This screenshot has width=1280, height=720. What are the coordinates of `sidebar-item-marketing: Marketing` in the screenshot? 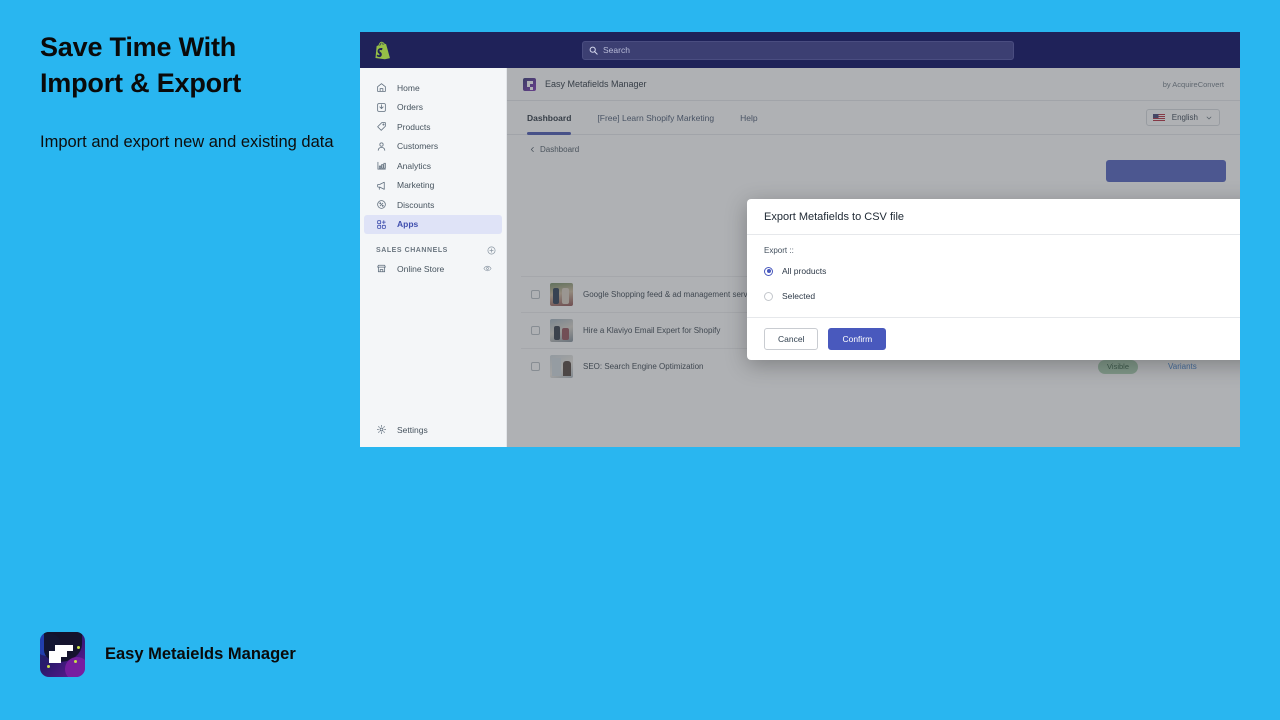 It's located at (433, 186).